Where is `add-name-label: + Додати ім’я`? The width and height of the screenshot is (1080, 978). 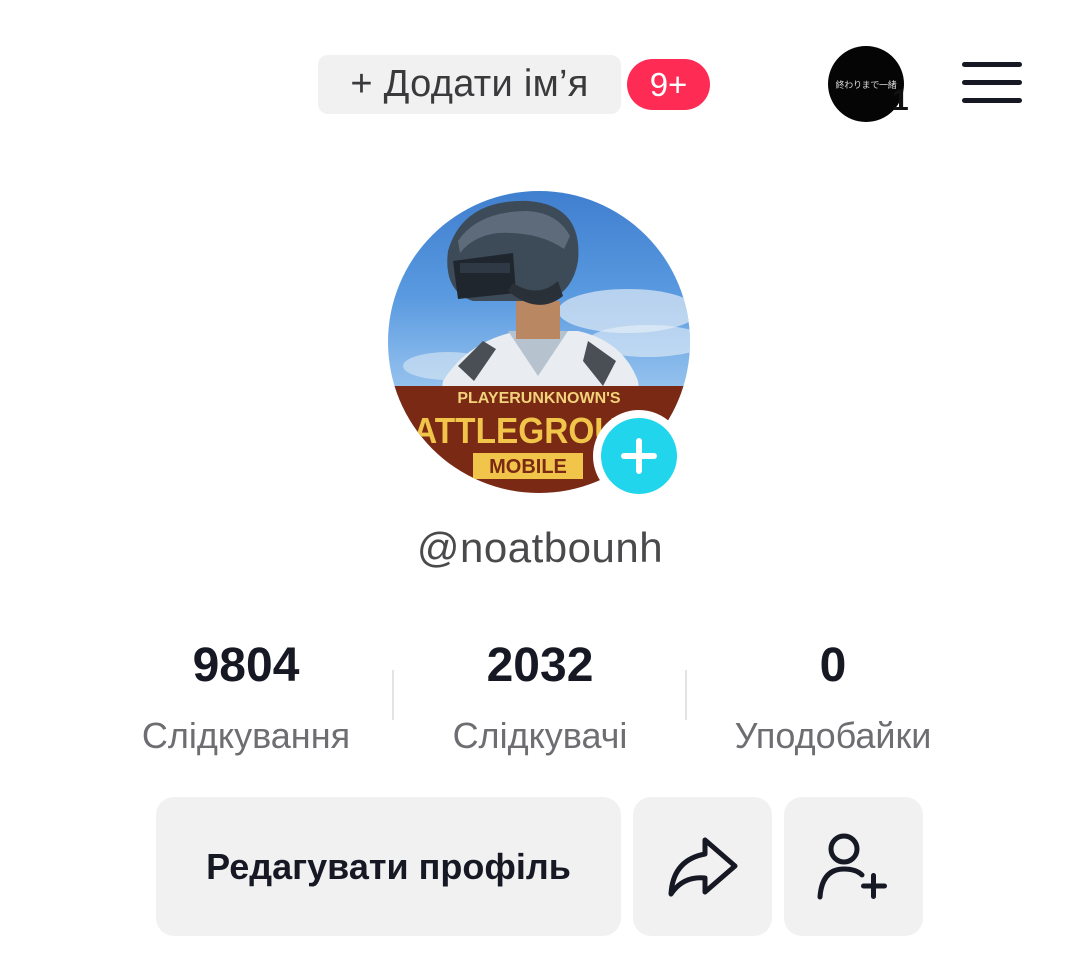 add-name-label: + Додати ім’я is located at coordinates (469, 84).